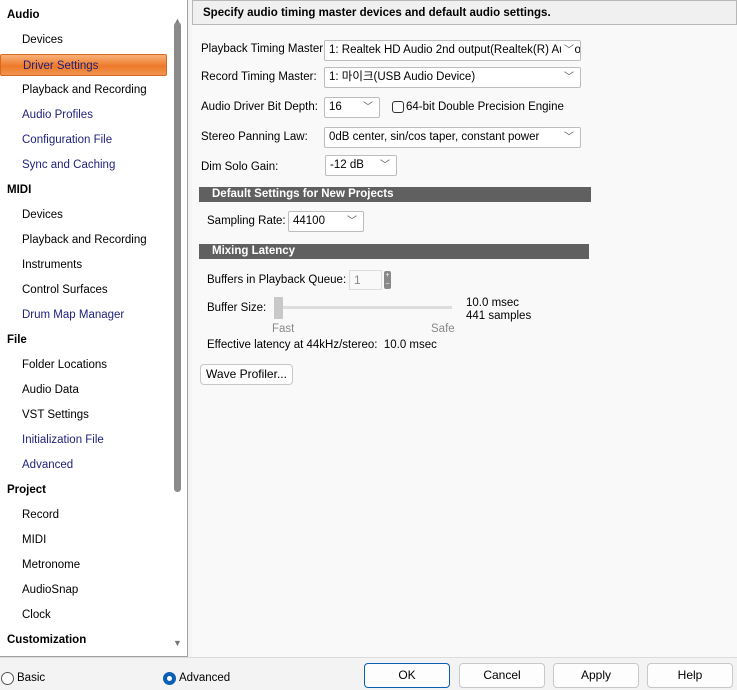 This screenshot has height=690, width=737. What do you see at coordinates (237, 308) in the screenshot?
I see `buffer-size-label: Buffer Size:` at bounding box center [237, 308].